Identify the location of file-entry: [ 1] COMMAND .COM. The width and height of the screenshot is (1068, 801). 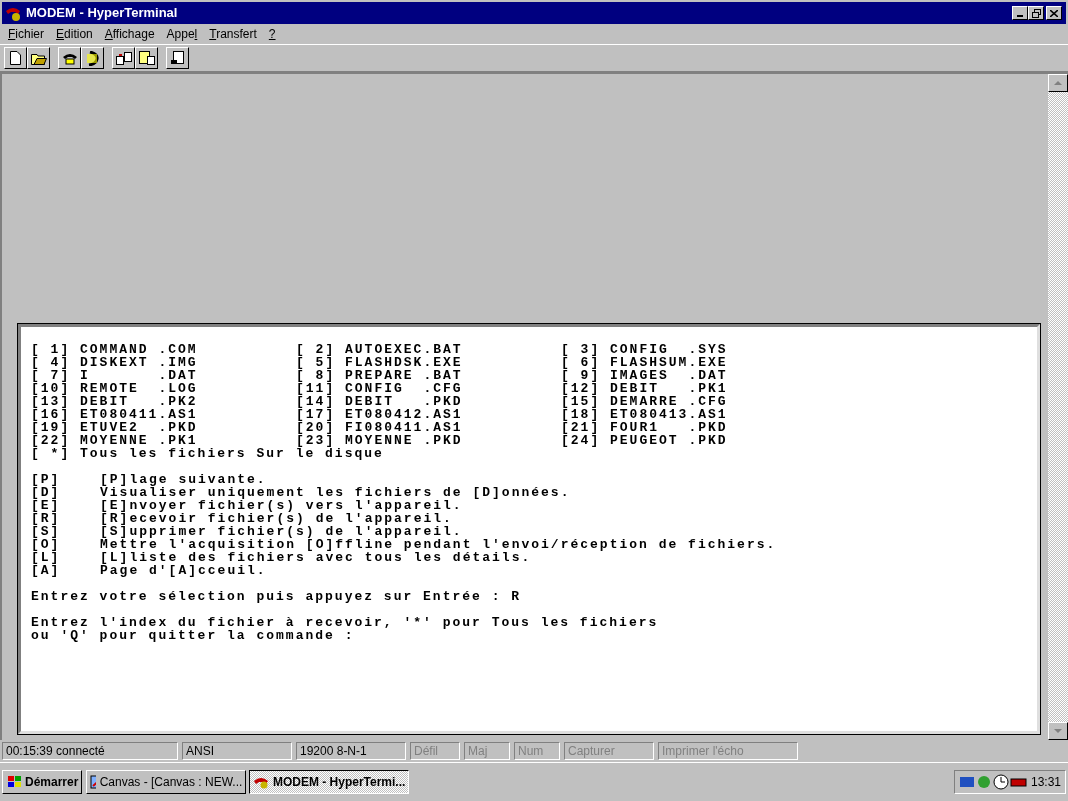
(163, 349).